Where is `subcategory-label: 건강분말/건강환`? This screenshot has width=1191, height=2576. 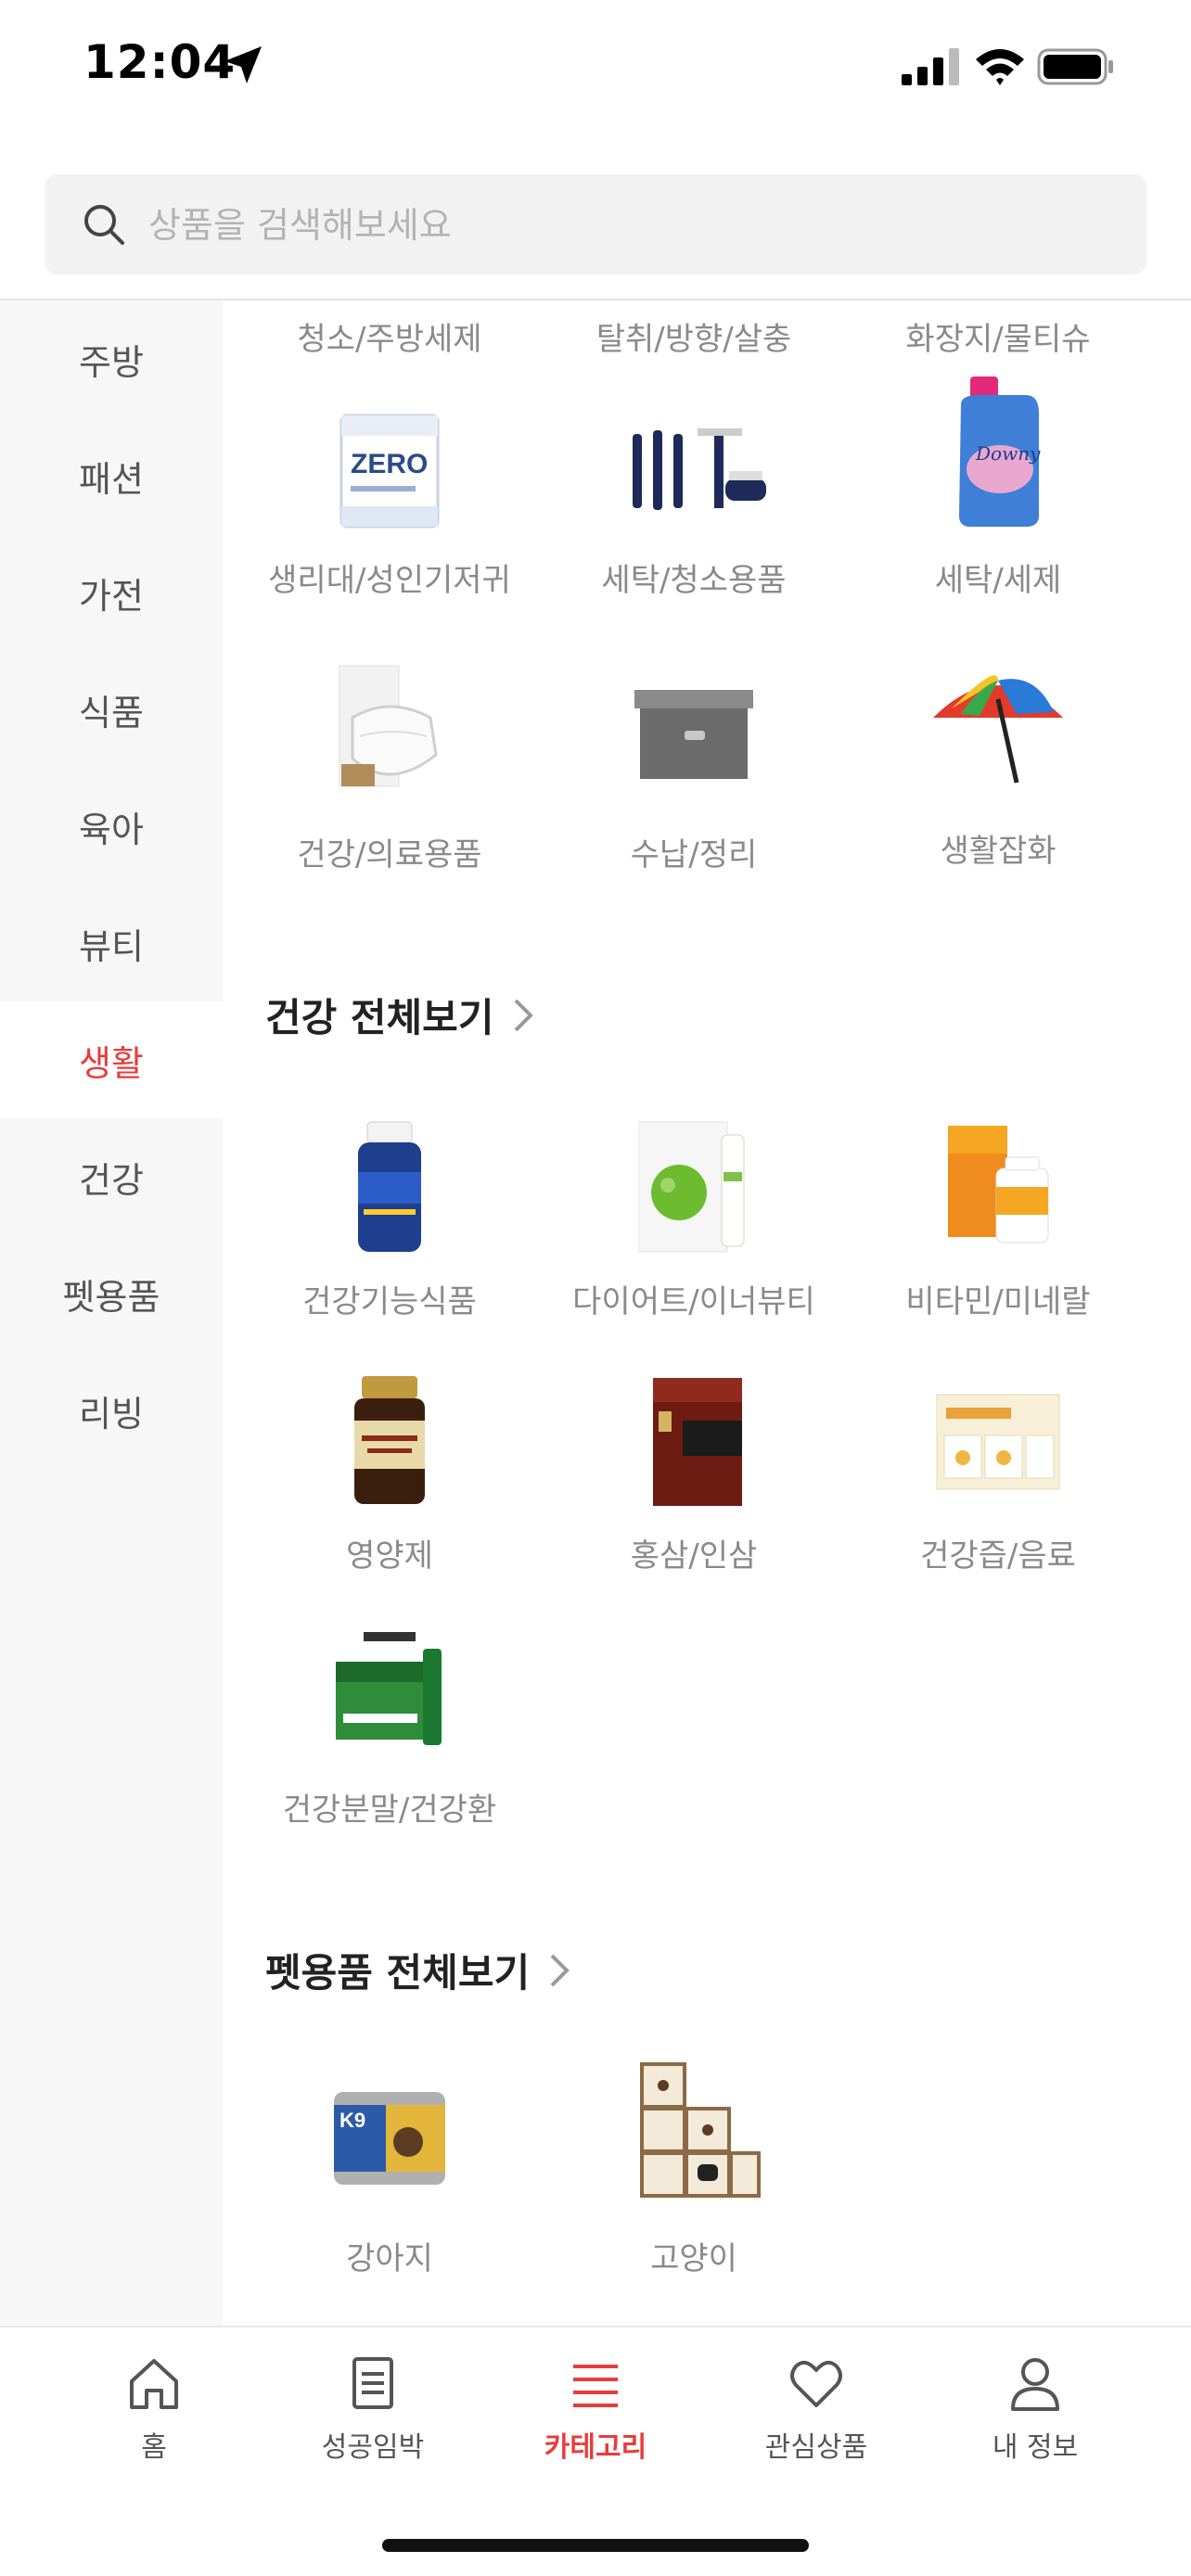 subcategory-label: 건강분말/건강환 is located at coordinates (389, 1811).